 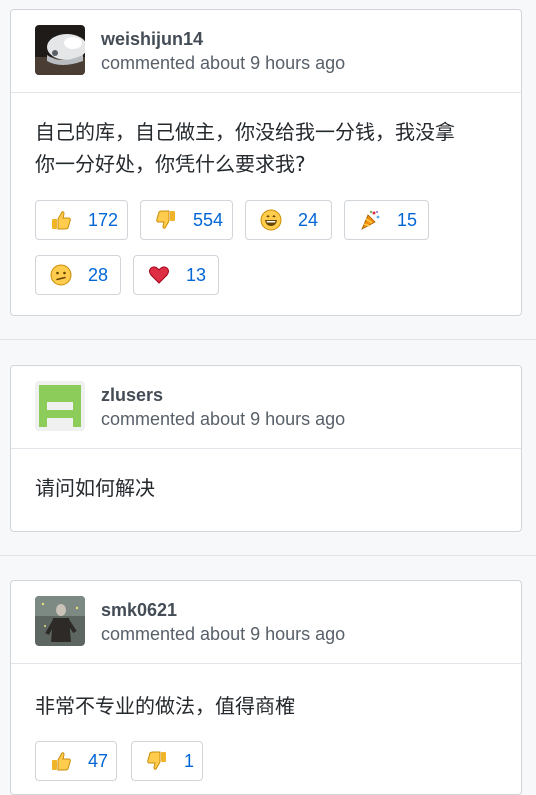 I want to click on laugh-icon, so click(x=271, y=220).